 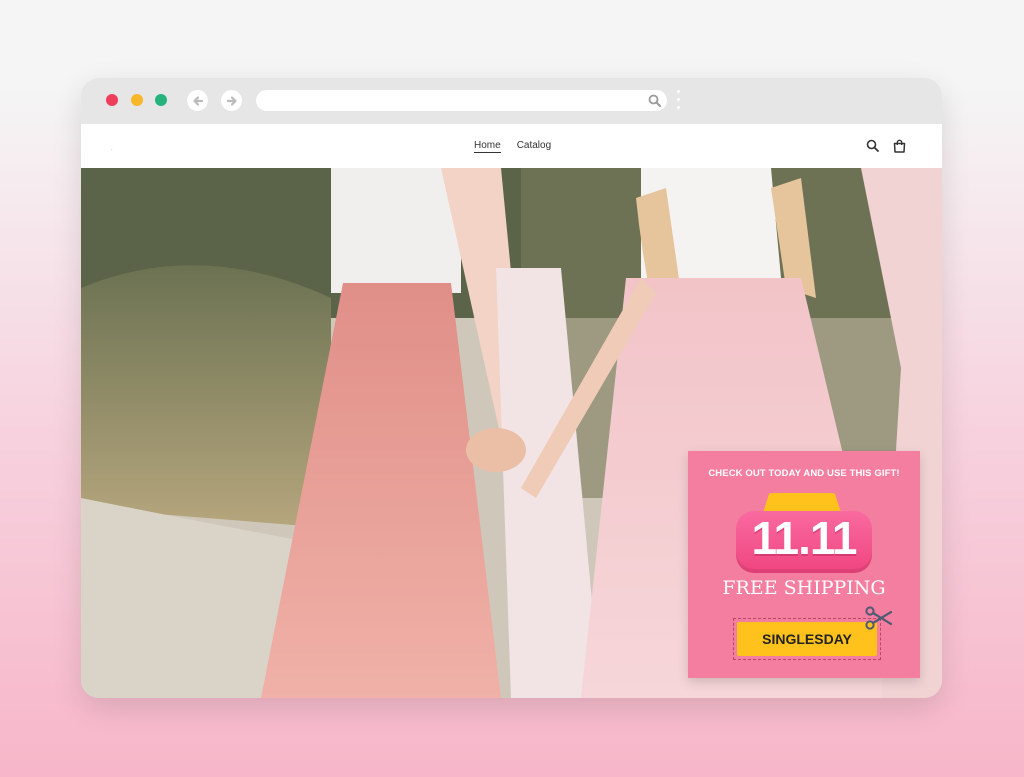 What do you see at coordinates (534, 146) in the screenshot?
I see `menu-item-catalog: Catalog` at bounding box center [534, 146].